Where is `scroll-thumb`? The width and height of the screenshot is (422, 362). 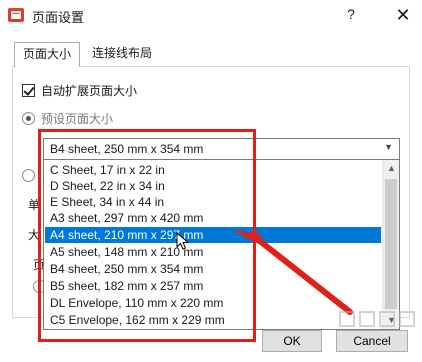 scroll-thumb is located at coordinates (391, 244).